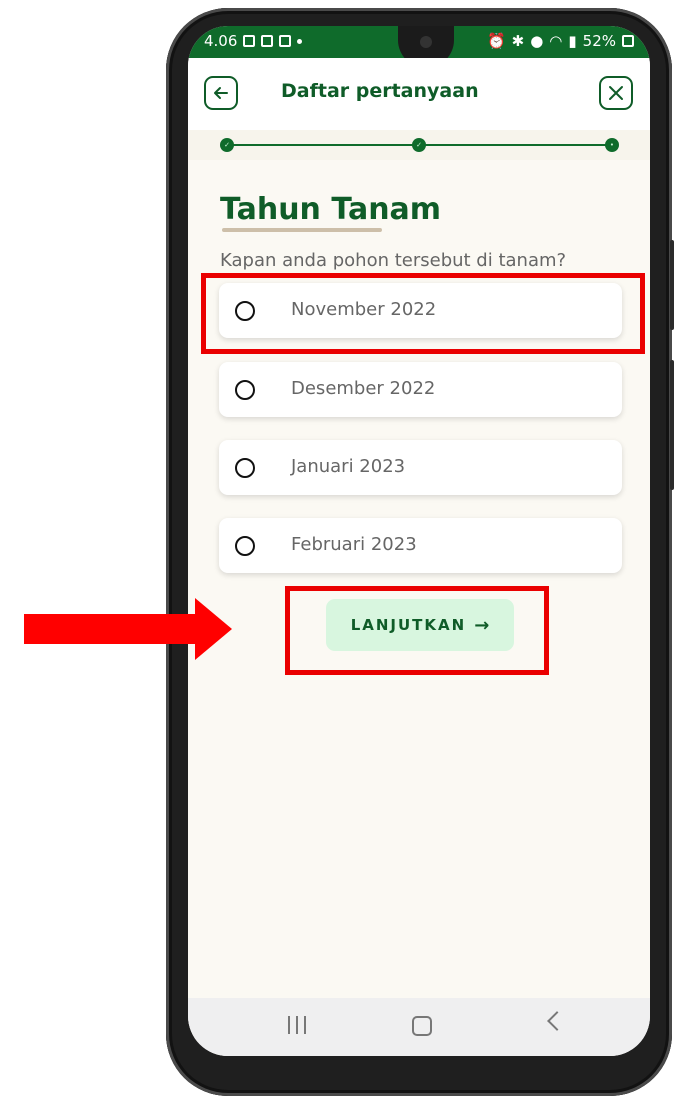 The height and width of the screenshot is (1101, 675). What do you see at coordinates (422, 1026) in the screenshot?
I see `home-button` at bounding box center [422, 1026].